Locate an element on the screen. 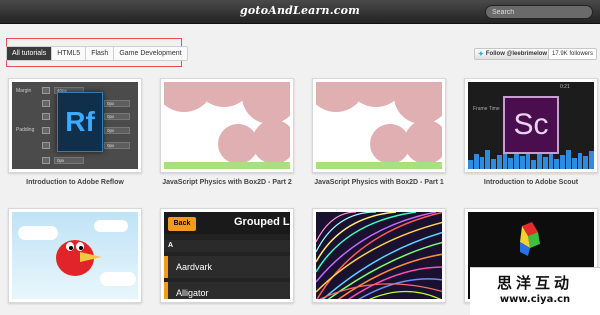  follower-count-badge: 17.9K followers is located at coordinates (573, 54).